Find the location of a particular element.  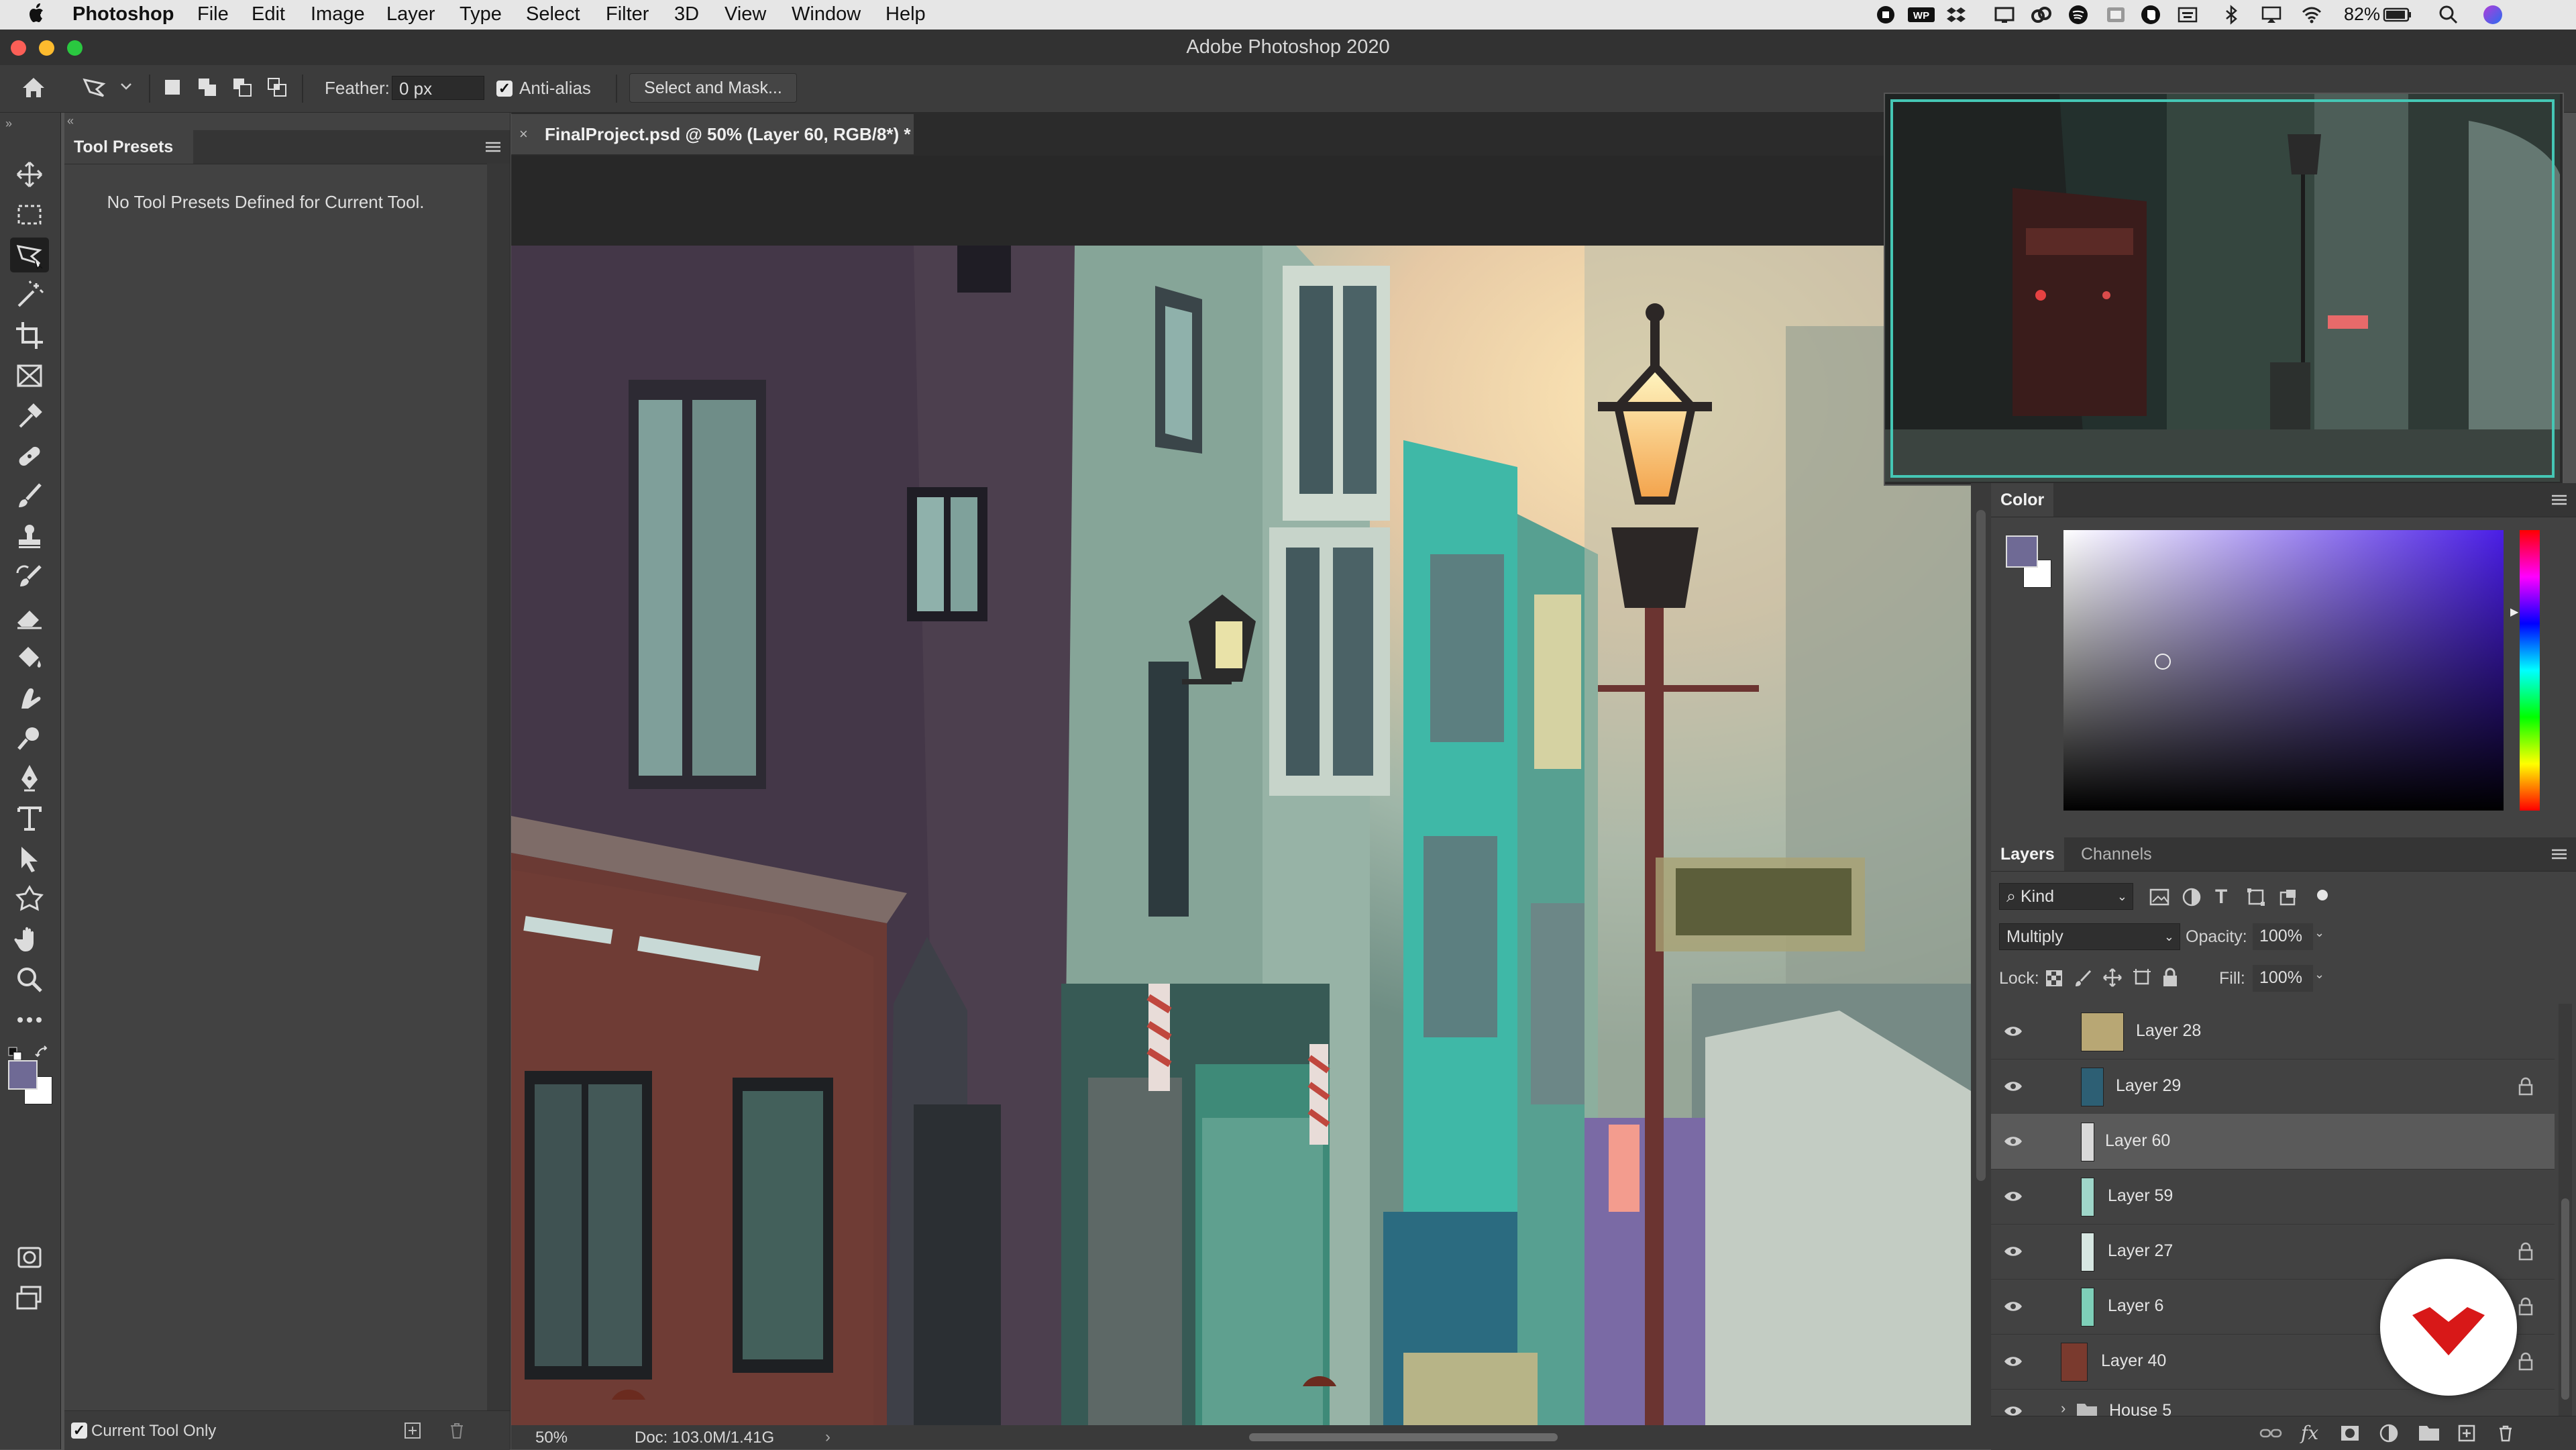

filter-kind-select: ⌕ Kind ⌄ is located at coordinates (2066, 896).